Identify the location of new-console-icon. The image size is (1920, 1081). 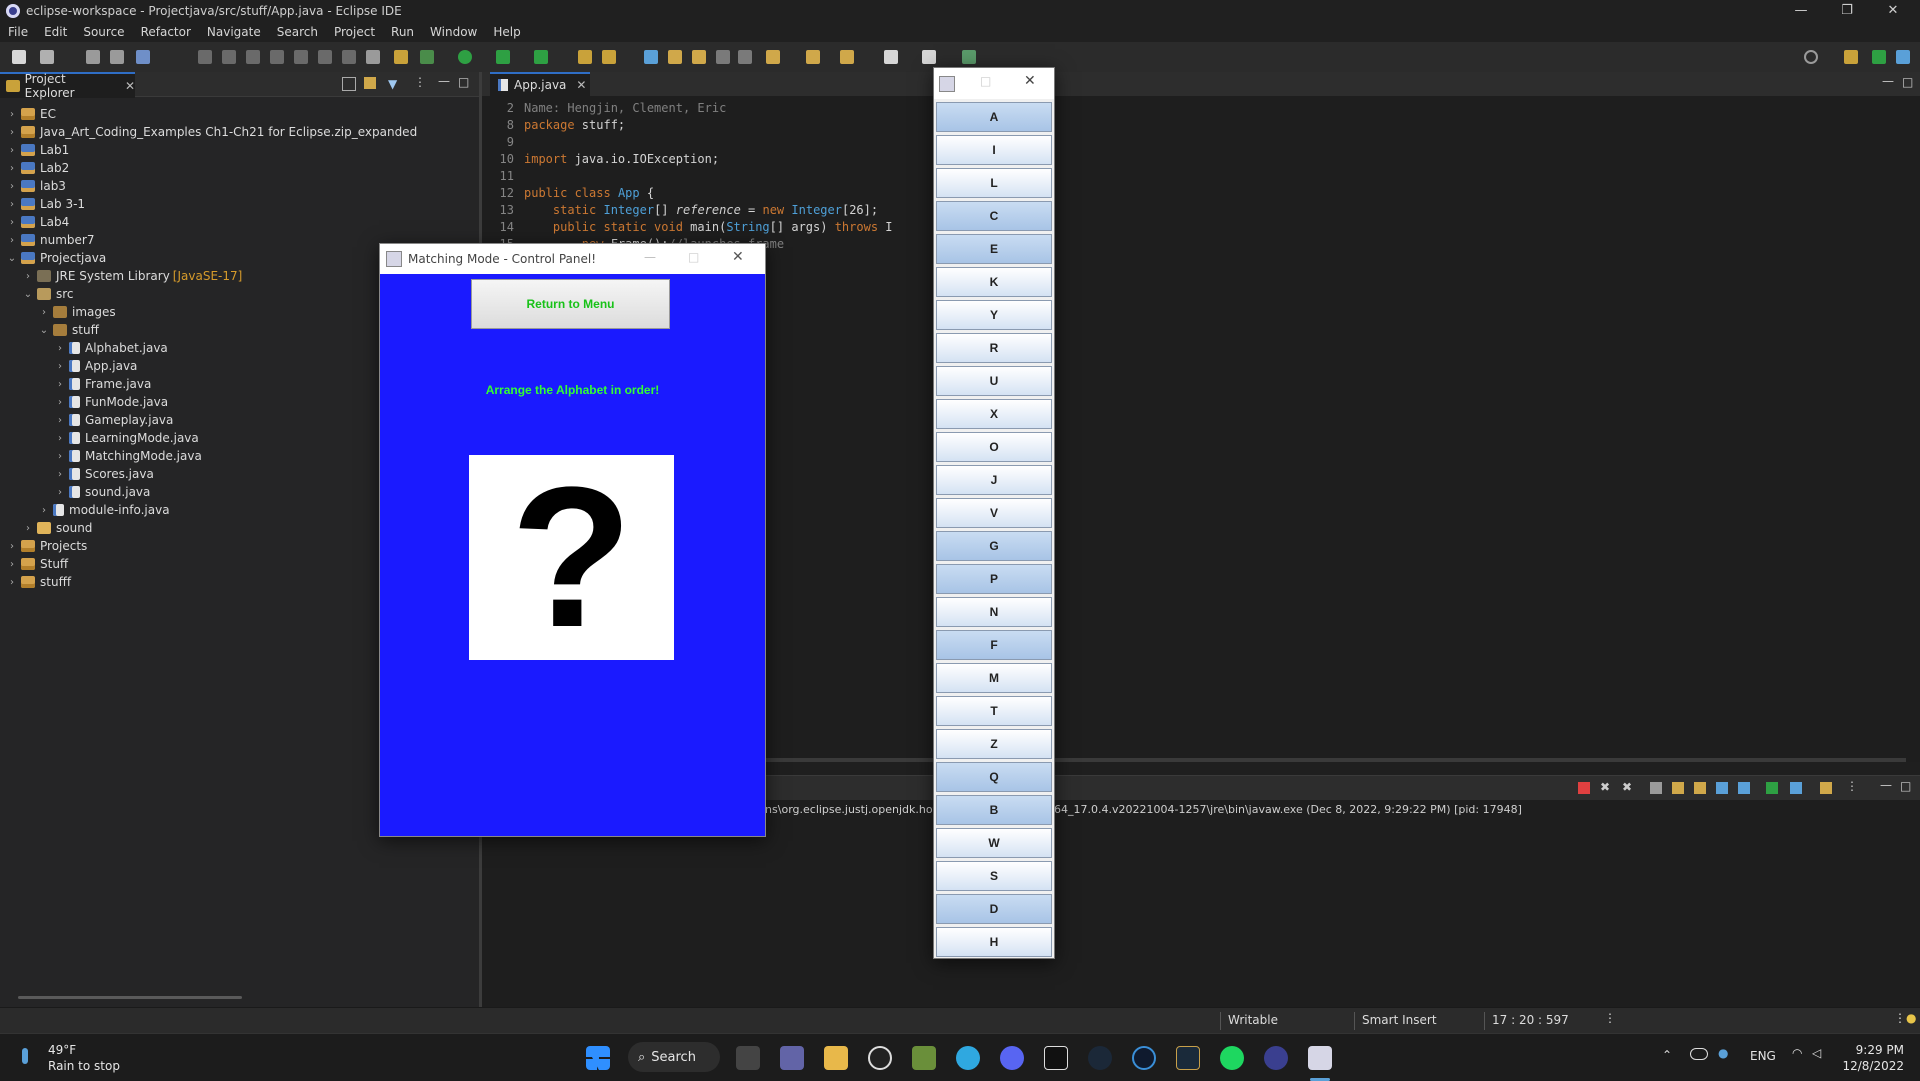
(1826, 788).